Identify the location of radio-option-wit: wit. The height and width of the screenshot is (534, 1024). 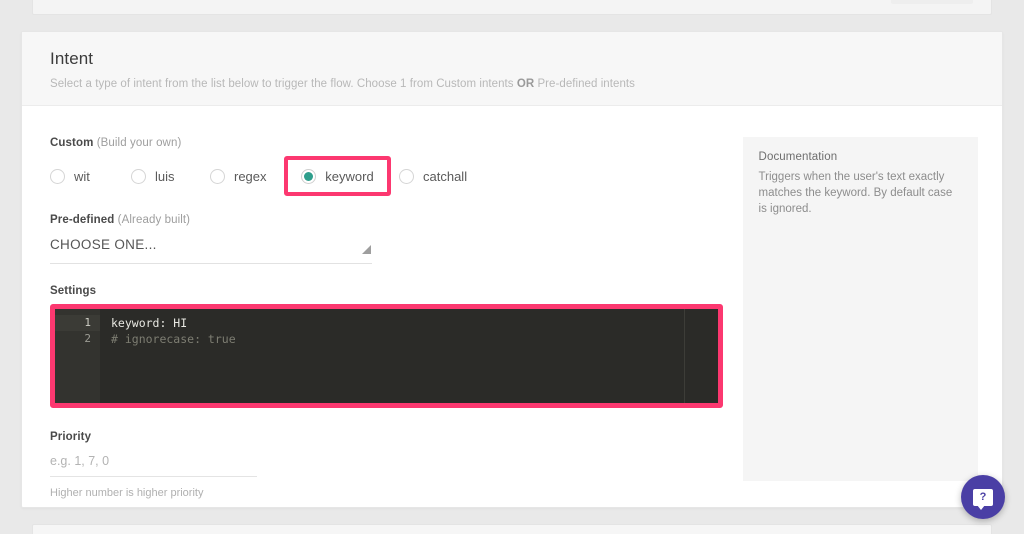
(90, 176).